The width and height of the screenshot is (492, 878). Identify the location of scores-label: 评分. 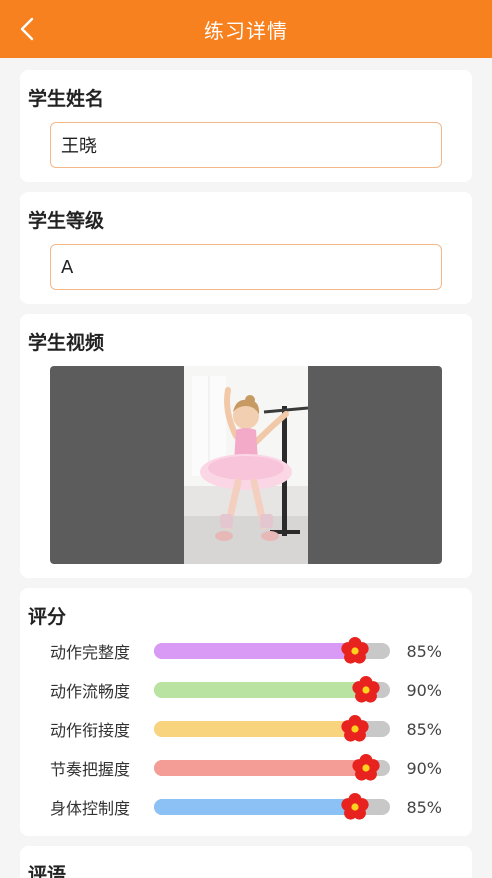
(47, 617).